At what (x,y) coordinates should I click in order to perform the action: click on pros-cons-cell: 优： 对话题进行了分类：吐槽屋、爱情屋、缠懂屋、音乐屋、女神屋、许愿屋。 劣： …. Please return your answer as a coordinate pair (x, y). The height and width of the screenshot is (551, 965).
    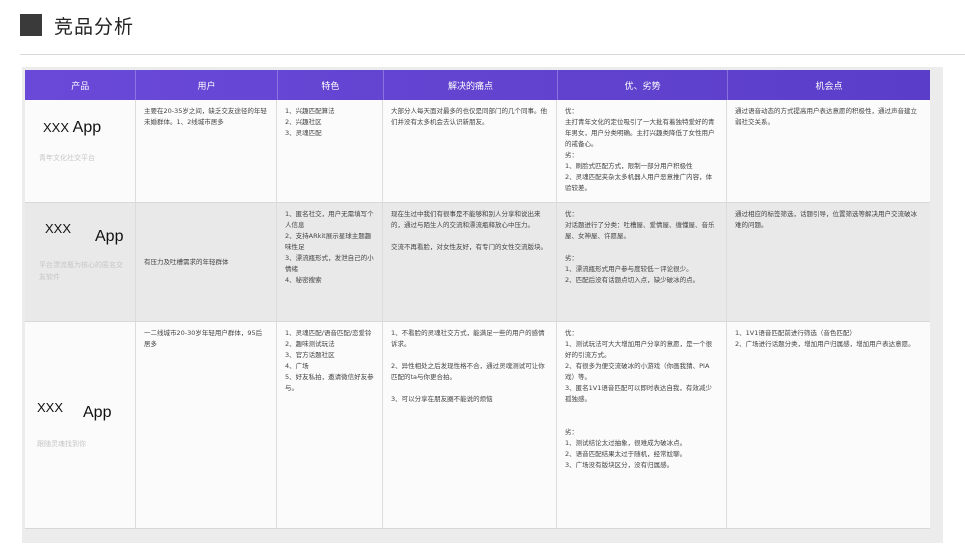
    Looking at the image, I should click on (642, 262).